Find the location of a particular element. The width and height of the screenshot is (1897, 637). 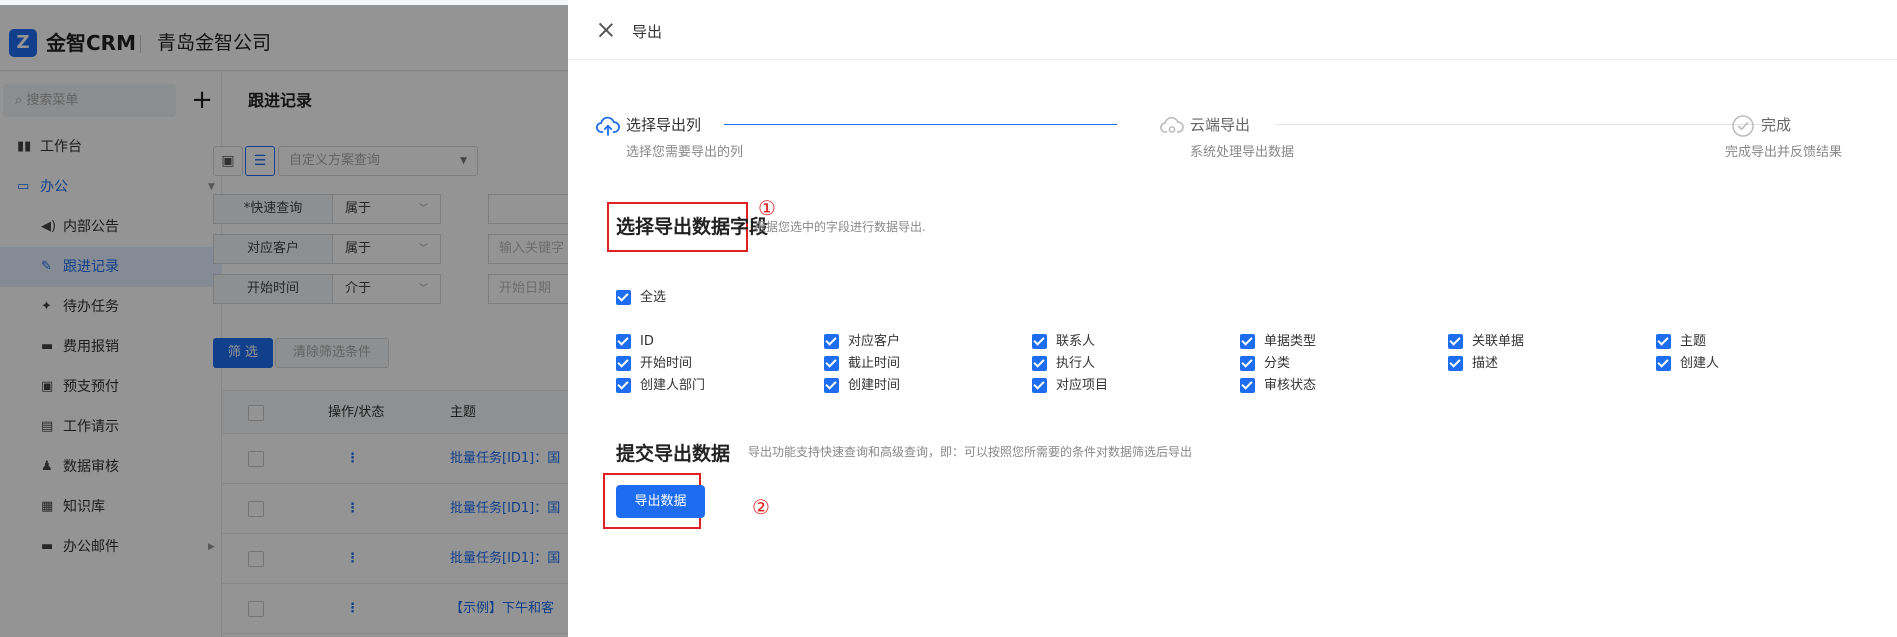

cloud-upload-icon is located at coordinates (608, 126).